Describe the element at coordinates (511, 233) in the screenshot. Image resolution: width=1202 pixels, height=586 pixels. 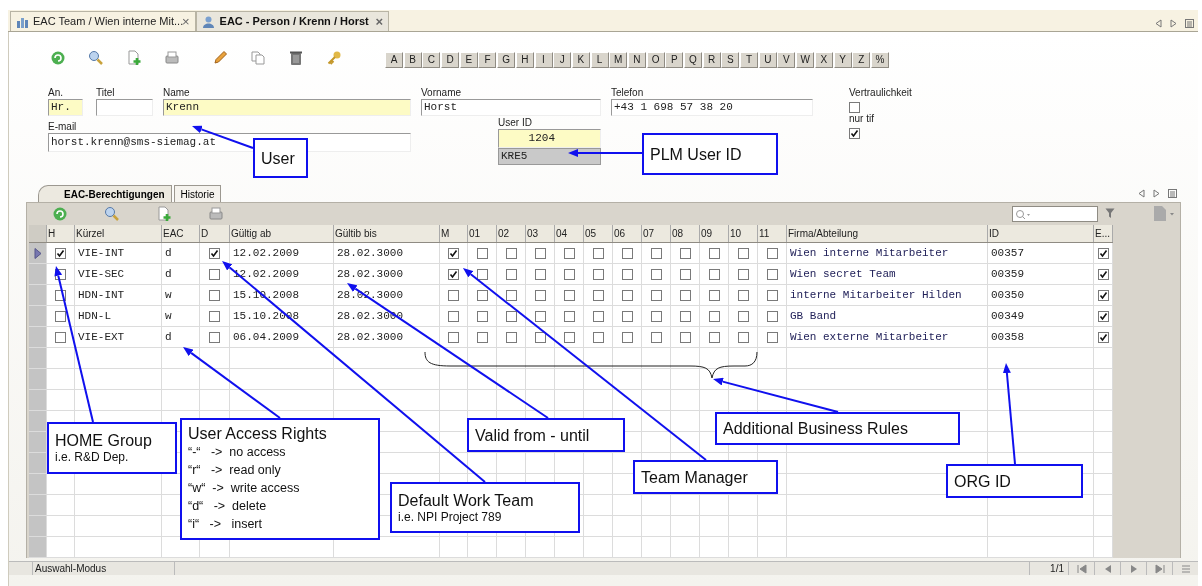
I see `column-header: 02` at that location.